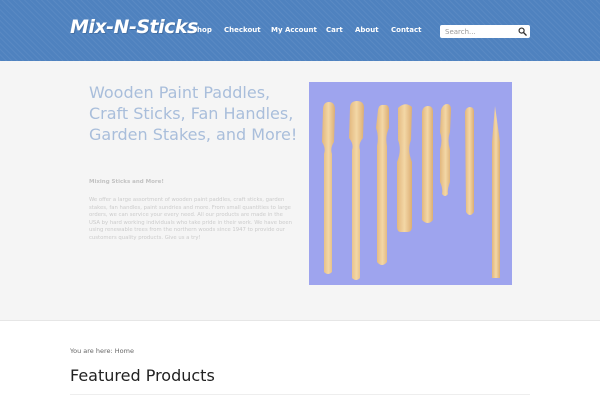 This screenshot has width=600, height=400. What do you see at coordinates (382, 184) in the screenshot?
I see `wide-stick` at bounding box center [382, 184].